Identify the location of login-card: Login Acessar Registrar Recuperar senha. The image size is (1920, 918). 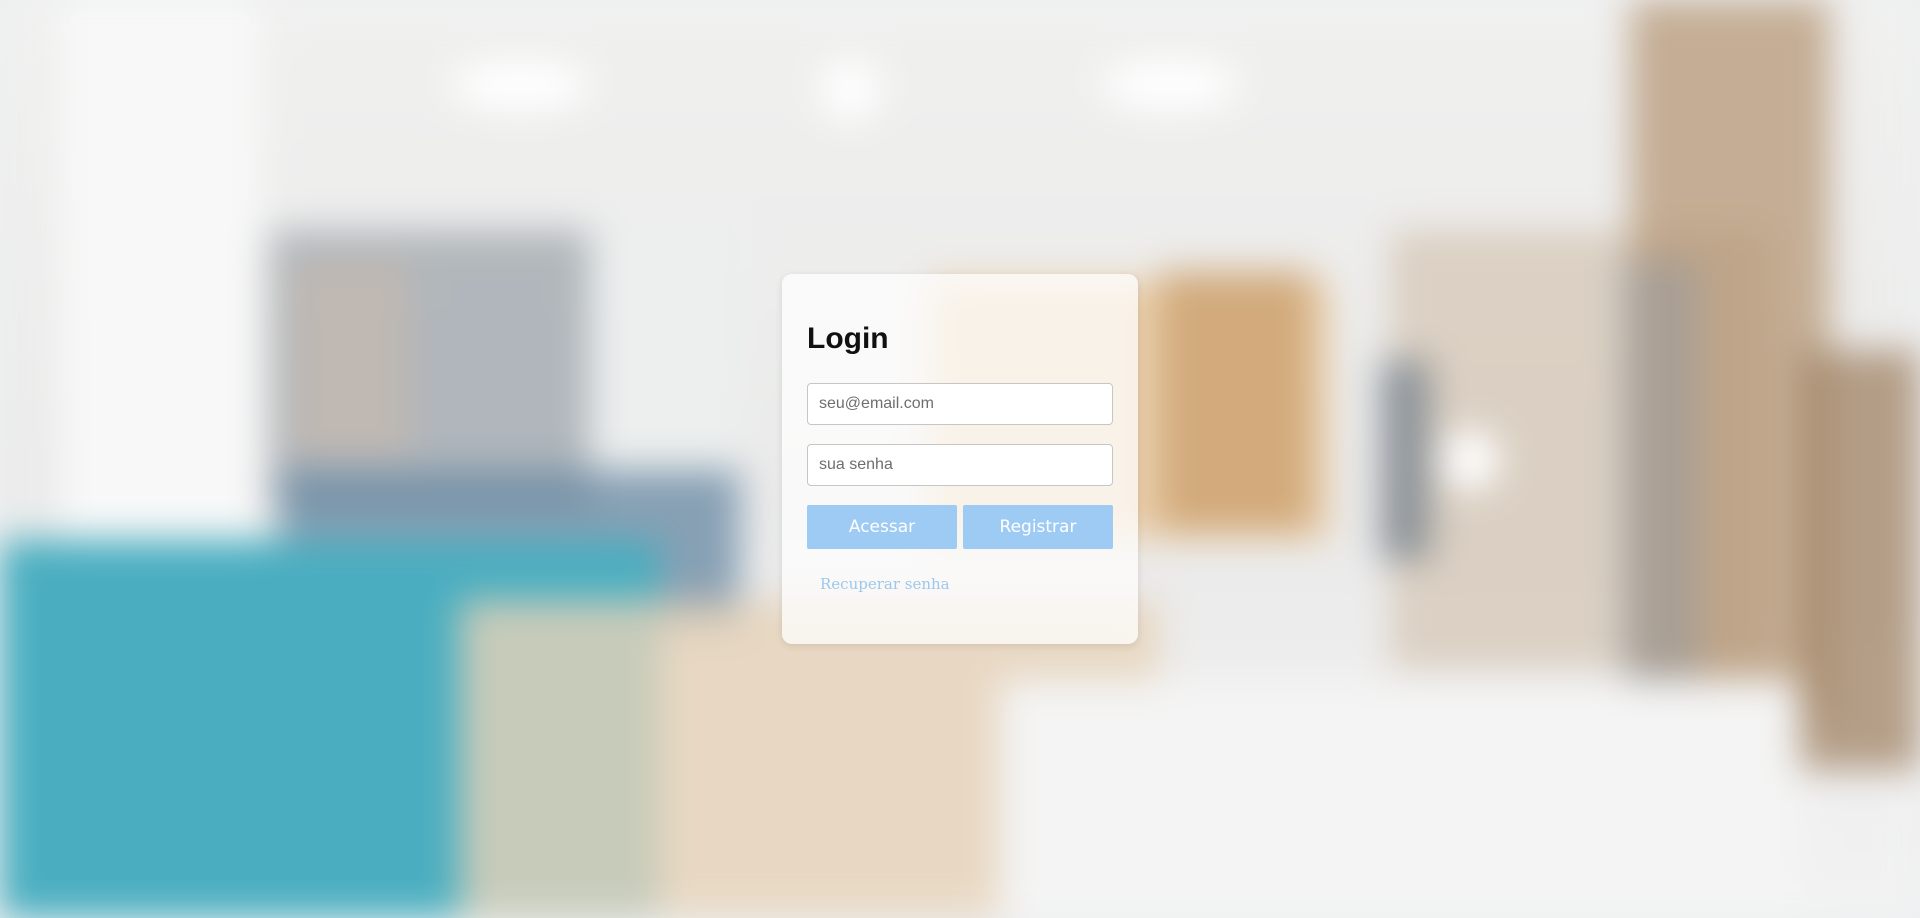
(960, 459).